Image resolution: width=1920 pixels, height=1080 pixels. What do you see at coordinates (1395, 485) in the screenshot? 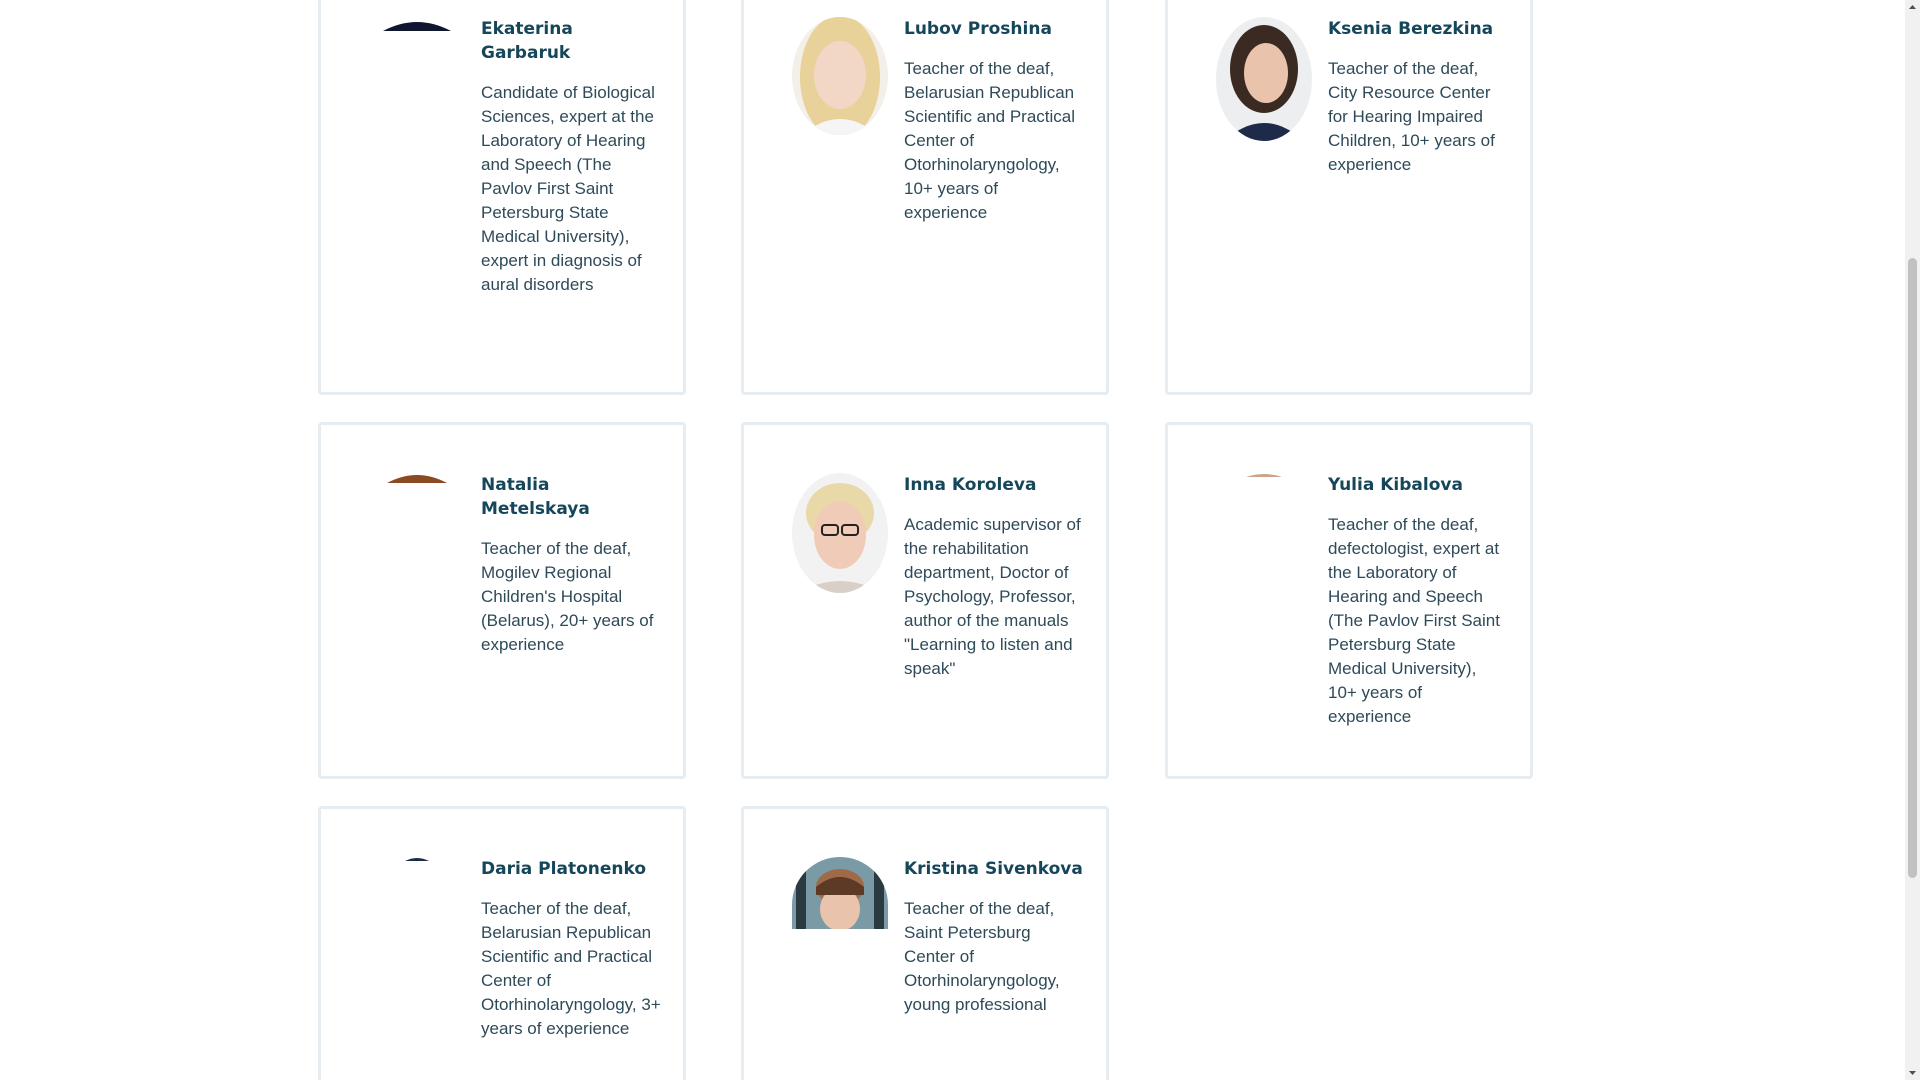
I see `expert-name: Yulia Kibalova` at bounding box center [1395, 485].